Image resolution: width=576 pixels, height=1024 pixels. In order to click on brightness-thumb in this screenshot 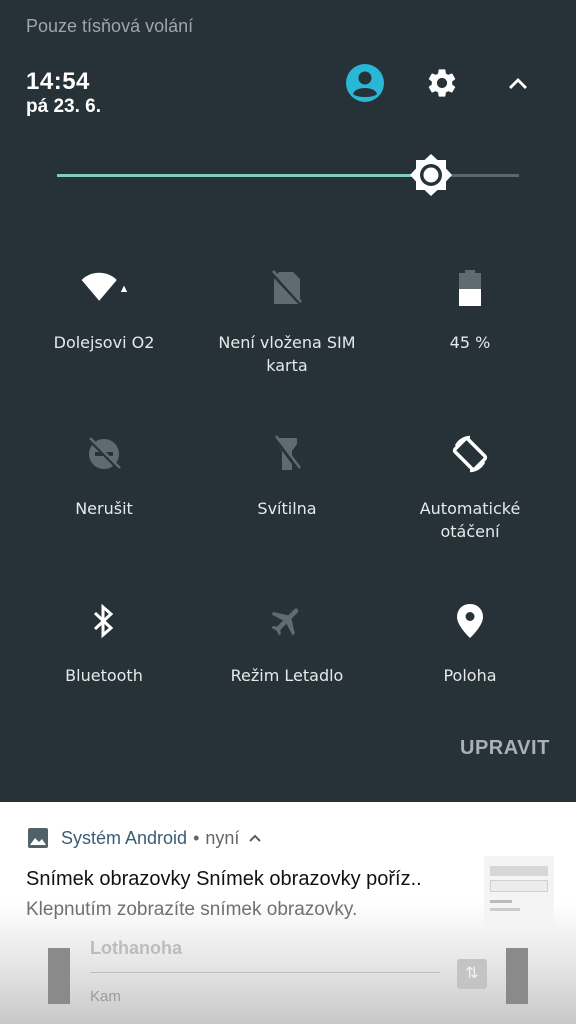, I will do `click(431, 175)`.